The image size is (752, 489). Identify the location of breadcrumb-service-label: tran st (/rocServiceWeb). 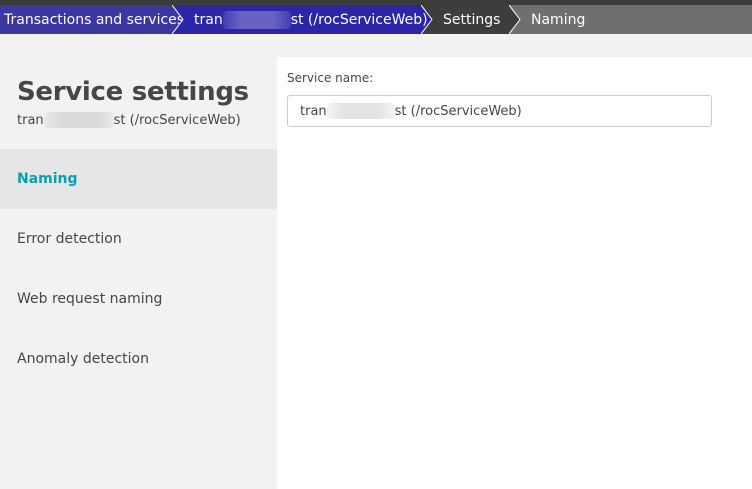
(311, 19).